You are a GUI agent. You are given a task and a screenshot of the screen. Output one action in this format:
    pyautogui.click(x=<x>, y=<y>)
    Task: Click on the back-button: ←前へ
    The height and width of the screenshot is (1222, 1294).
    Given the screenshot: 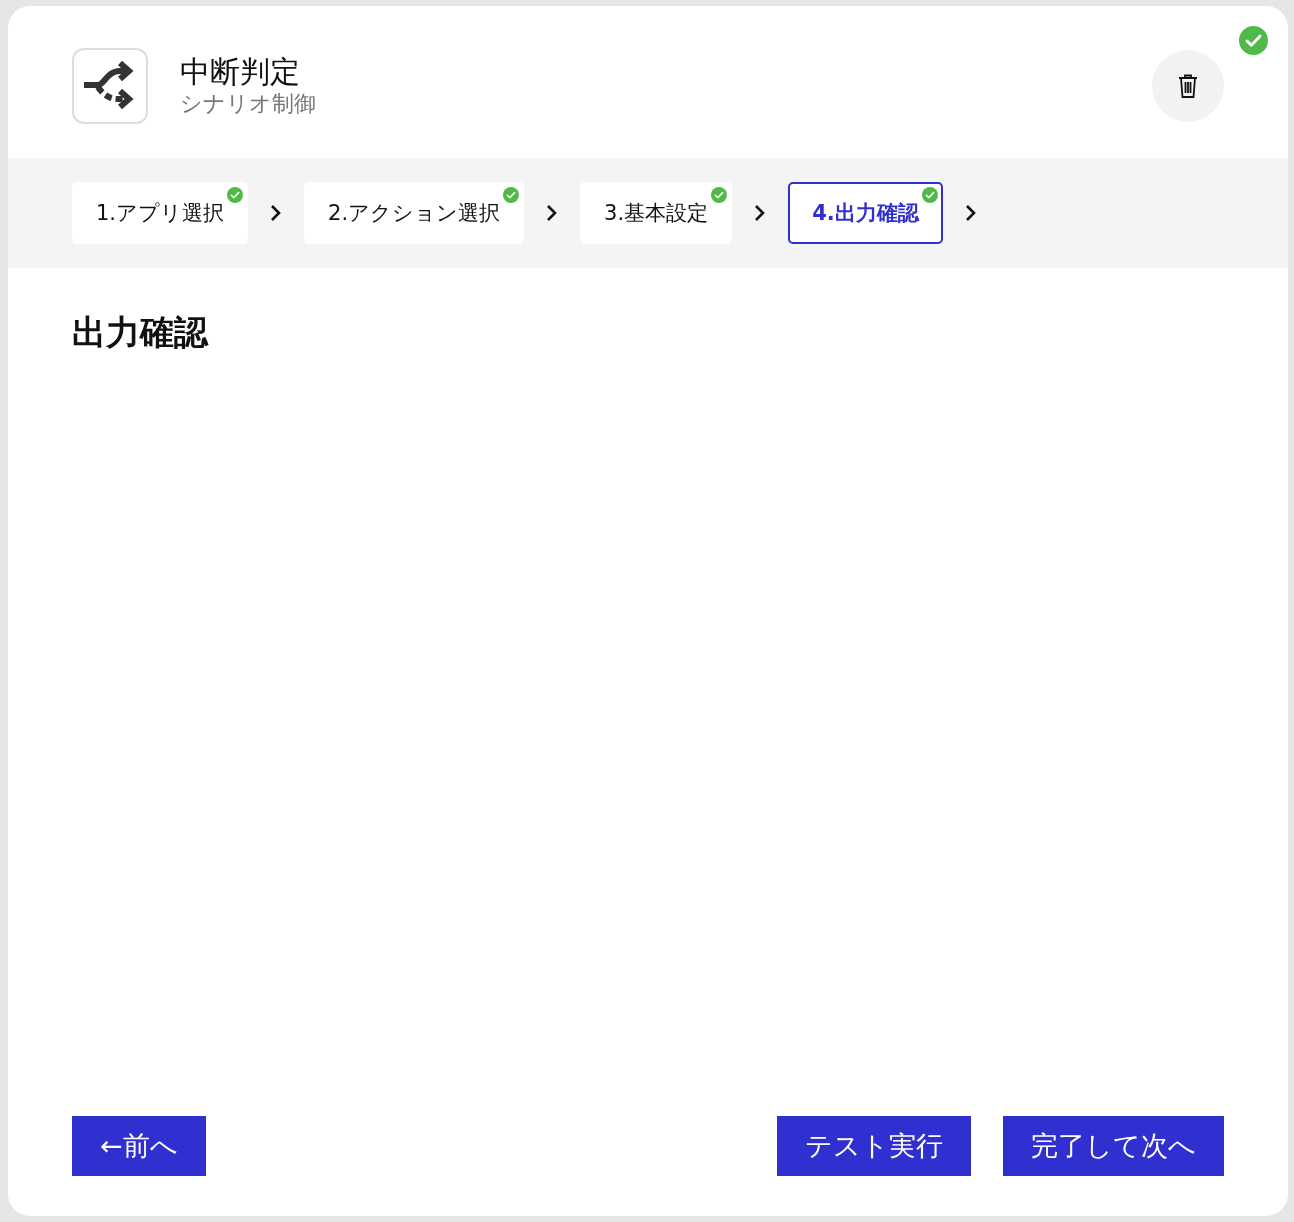 What is the action you would take?
    pyautogui.click(x=139, y=1146)
    